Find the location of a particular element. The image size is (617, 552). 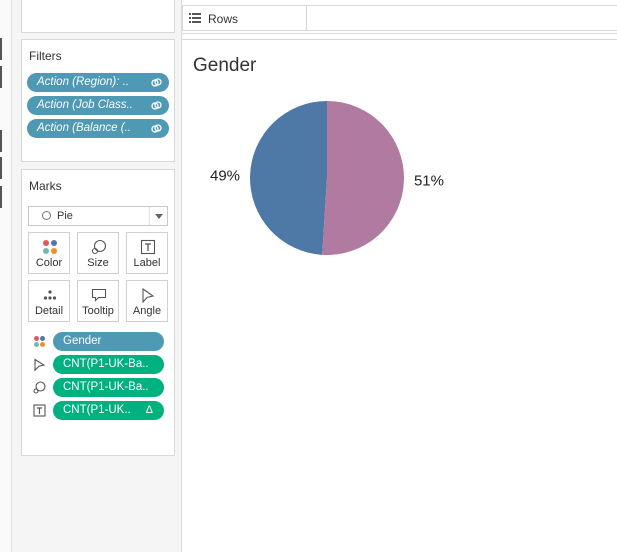

delta-icon: Δ is located at coordinates (149, 410).